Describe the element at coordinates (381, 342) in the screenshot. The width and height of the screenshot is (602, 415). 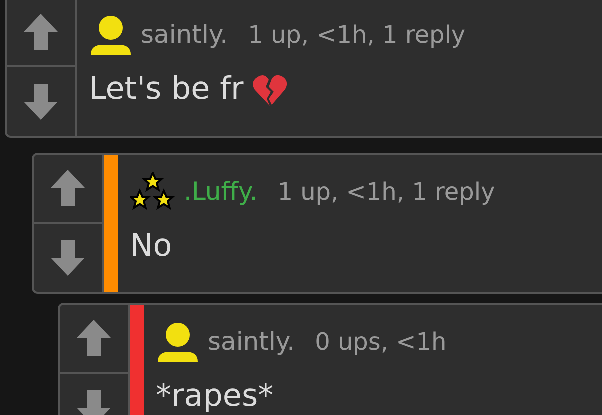
I see `comment-meta: 0 ups, <1h` at that location.